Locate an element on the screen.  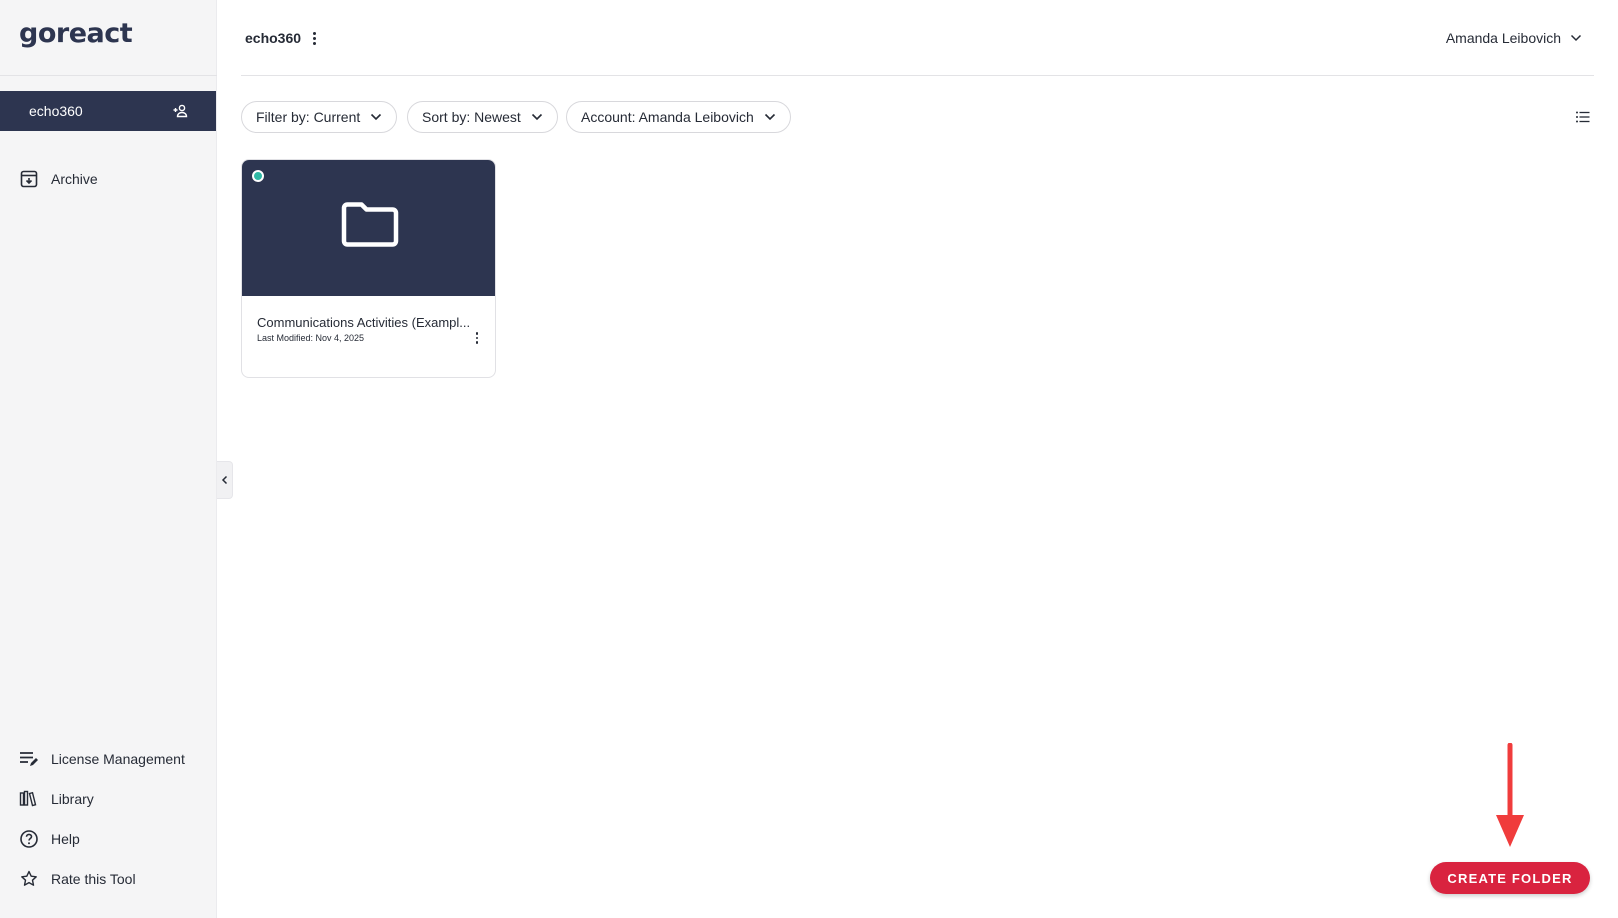
sidebar-item-label: Help is located at coordinates (65, 839).